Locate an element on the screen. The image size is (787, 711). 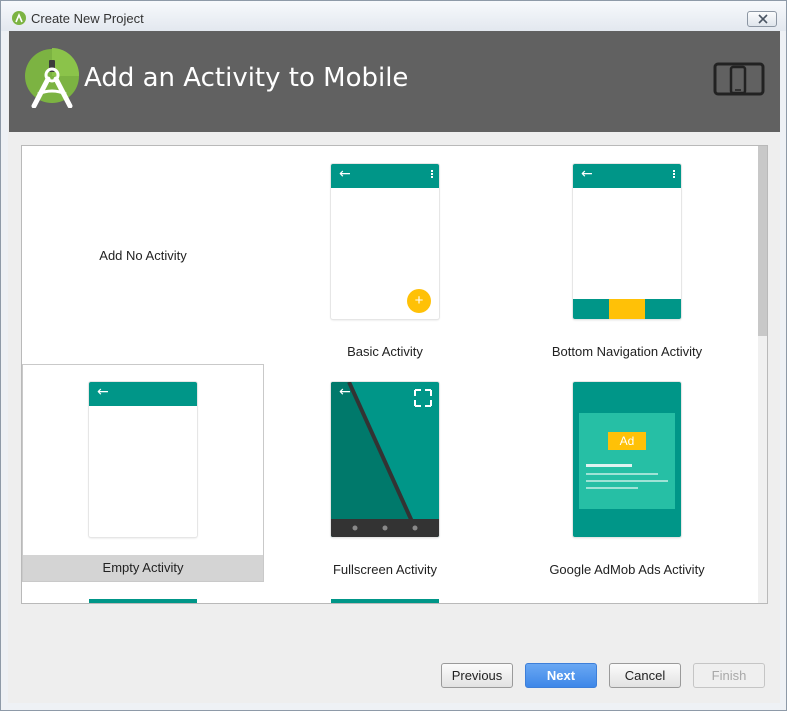
fab-plus-icon: + is located at coordinates (419, 301).